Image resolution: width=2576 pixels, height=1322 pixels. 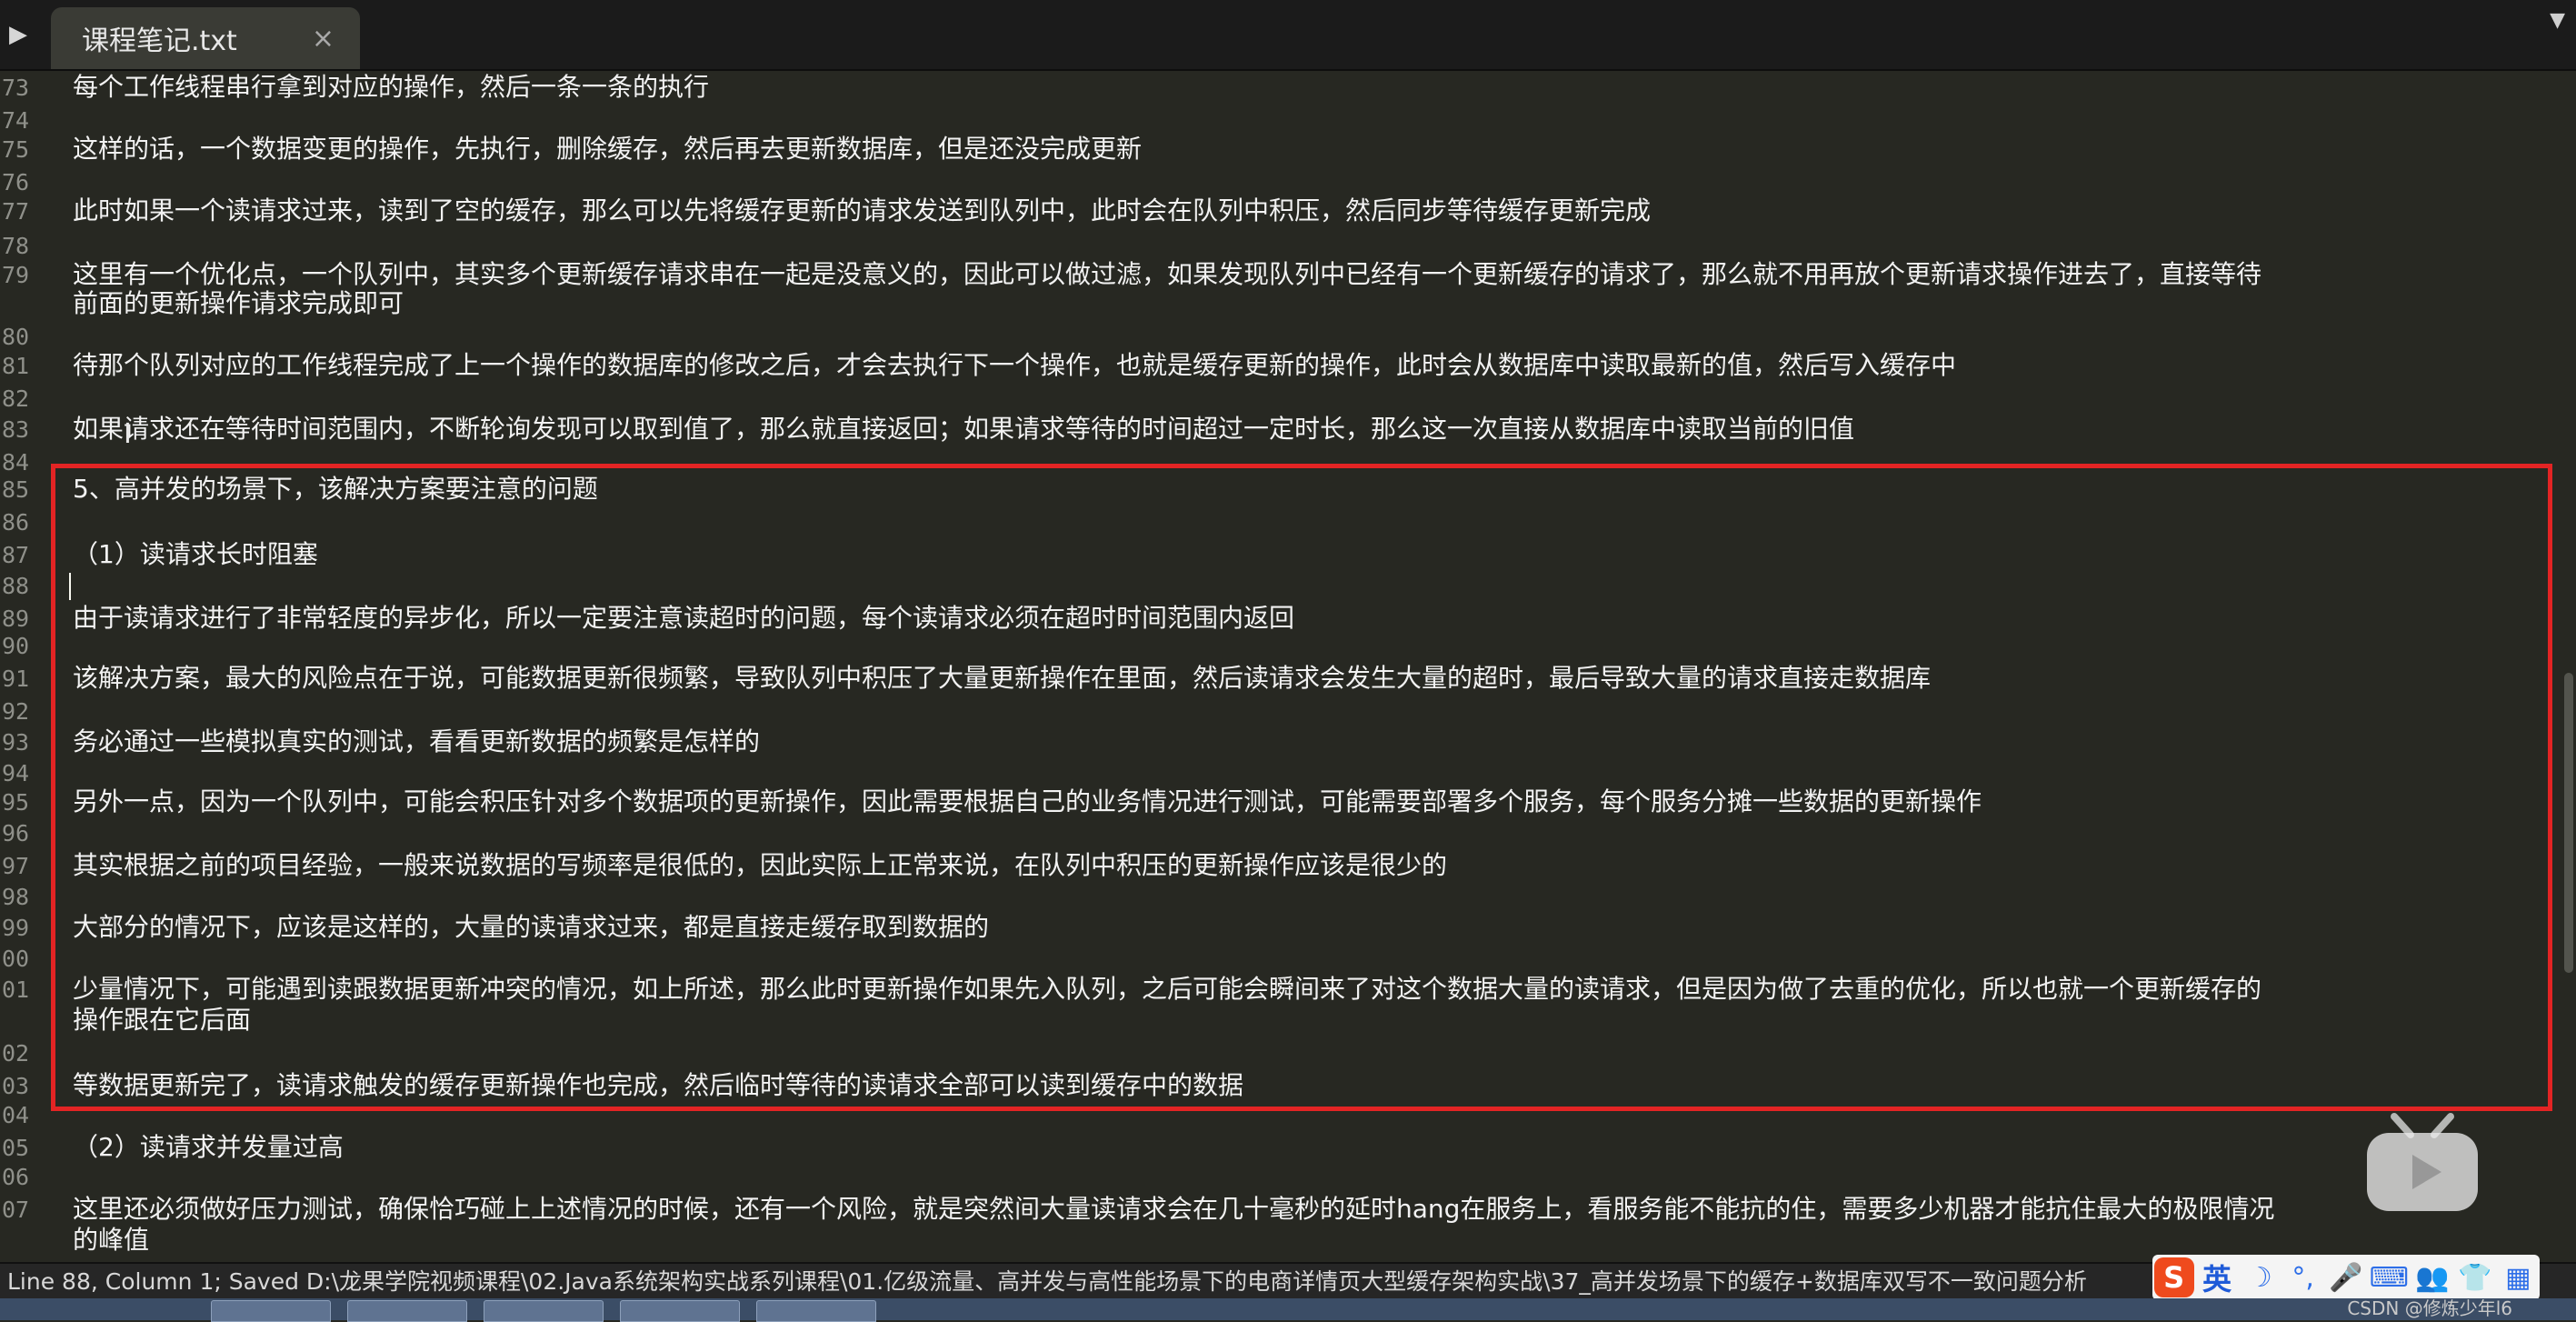 What do you see at coordinates (16, 897) in the screenshot?
I see `line-number: 98` at bounding box center [16, 897].